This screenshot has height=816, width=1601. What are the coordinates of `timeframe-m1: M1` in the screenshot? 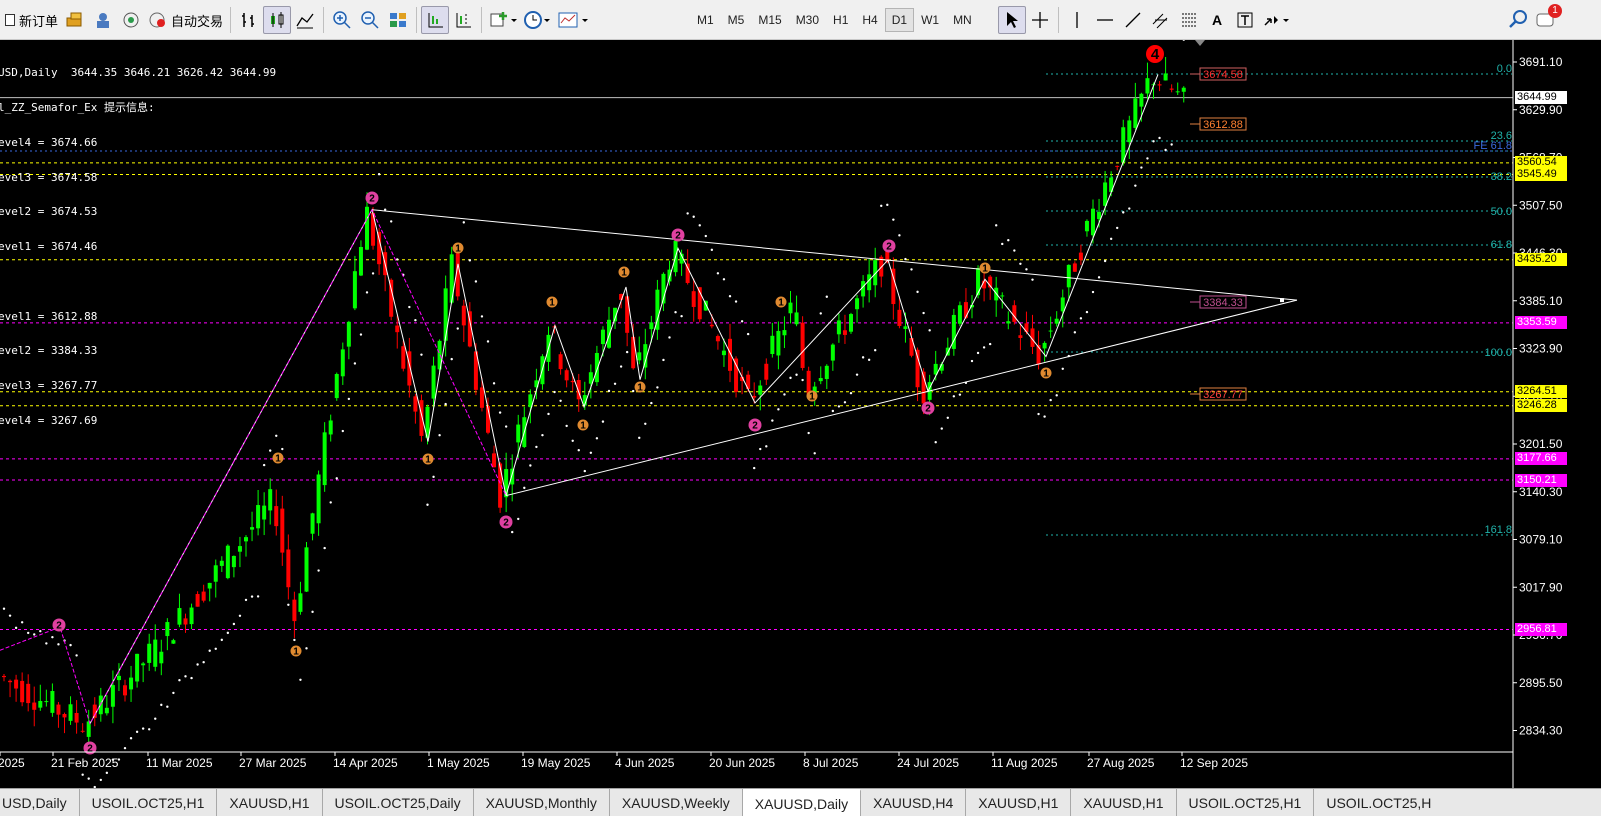 It's located at (705, 20).